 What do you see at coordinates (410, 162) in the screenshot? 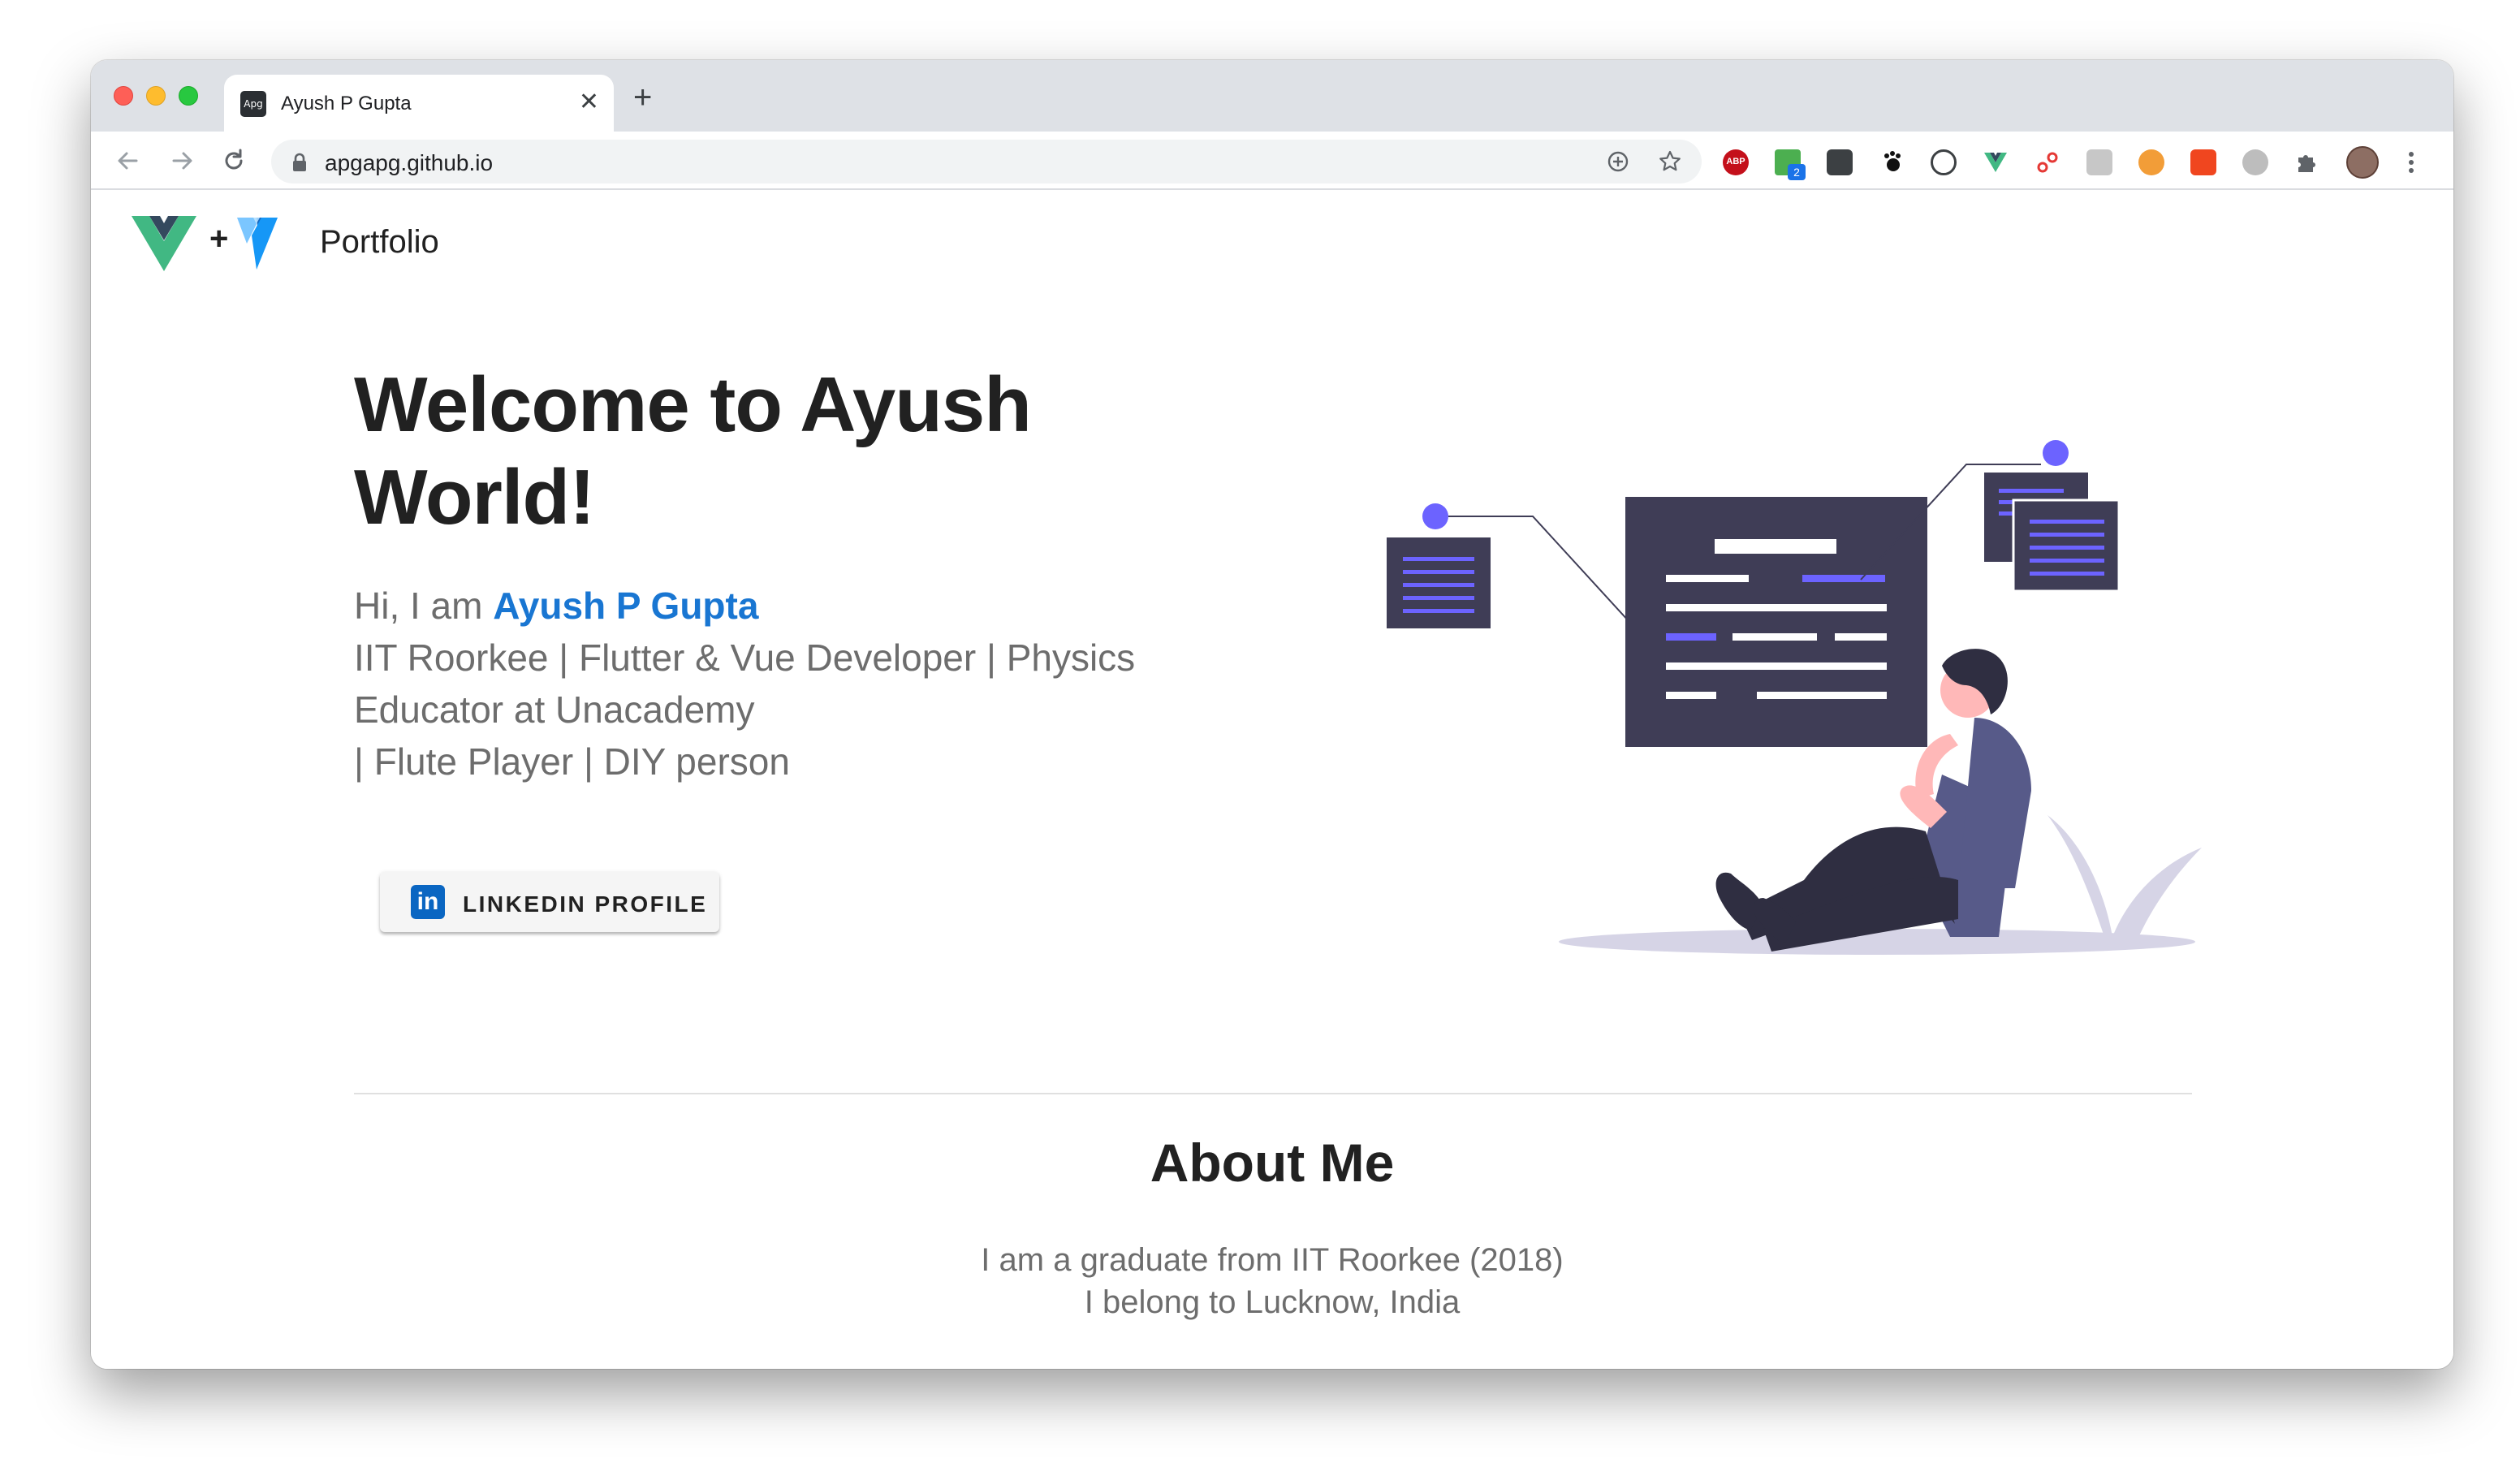
I see `url-text: apgapg.github.io` at bounding box center [410, 162].